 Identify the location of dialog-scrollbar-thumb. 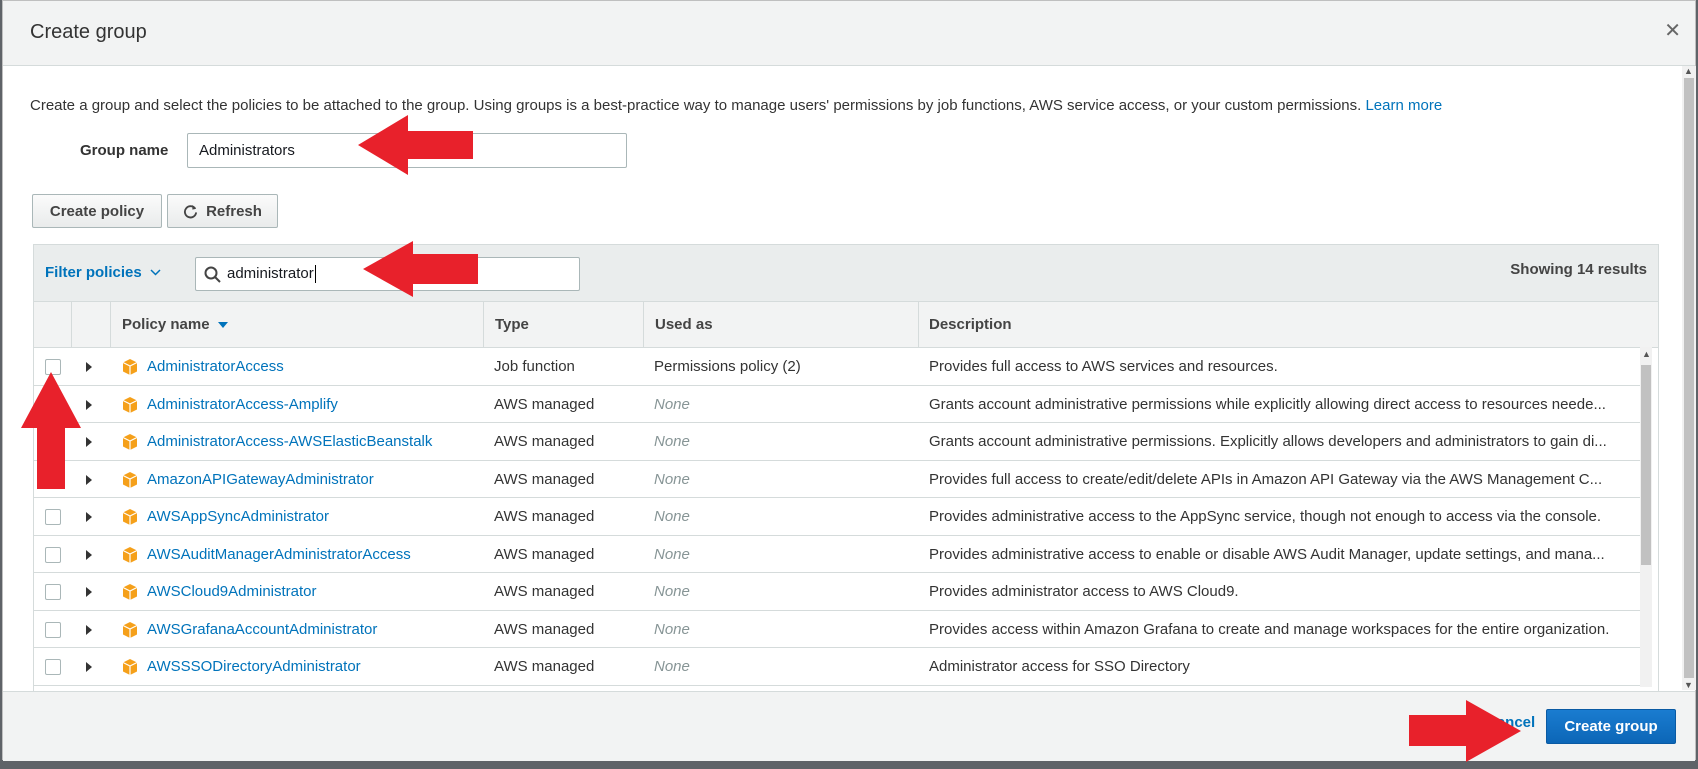
(1689, 378).